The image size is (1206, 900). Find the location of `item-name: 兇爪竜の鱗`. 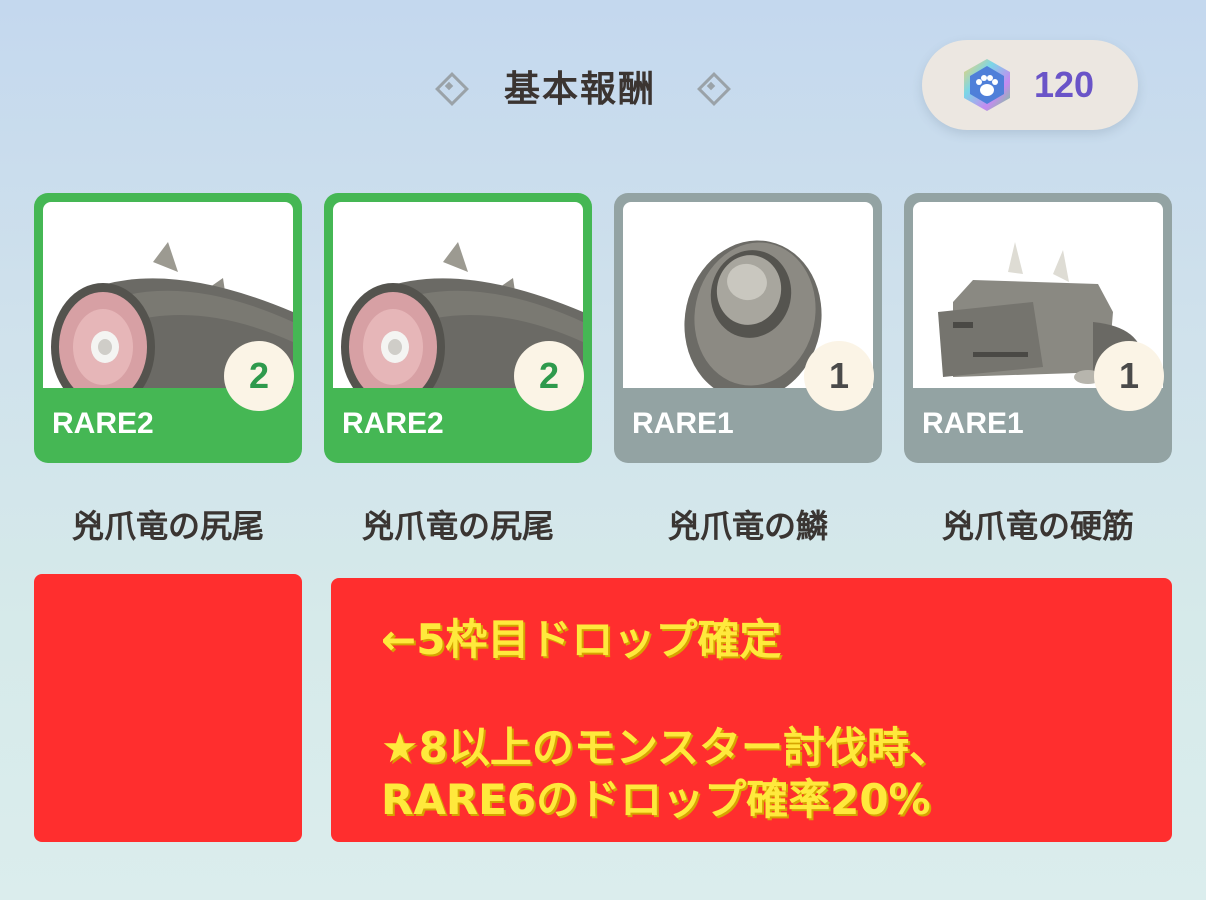

item-name: 兇爪竜の鱗 is located at coordinates (747, 526).